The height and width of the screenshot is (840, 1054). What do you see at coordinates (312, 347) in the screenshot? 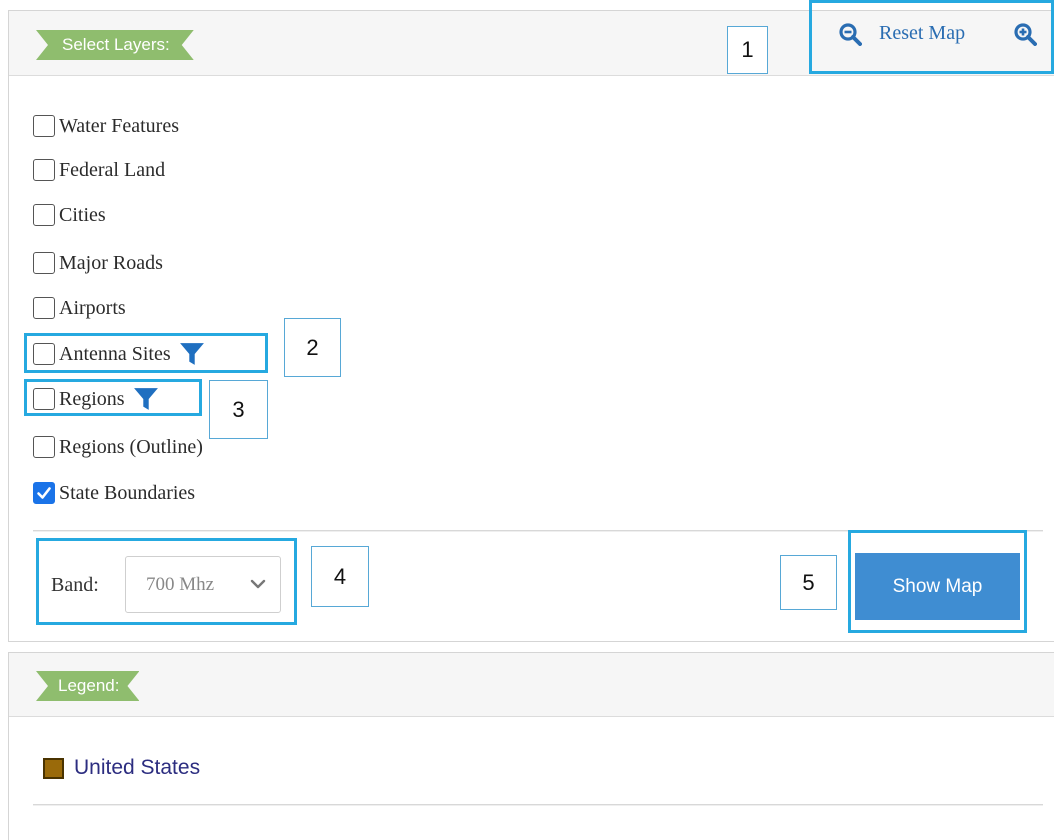
I see `callout-2: 2` at bounding box center [312, 347].